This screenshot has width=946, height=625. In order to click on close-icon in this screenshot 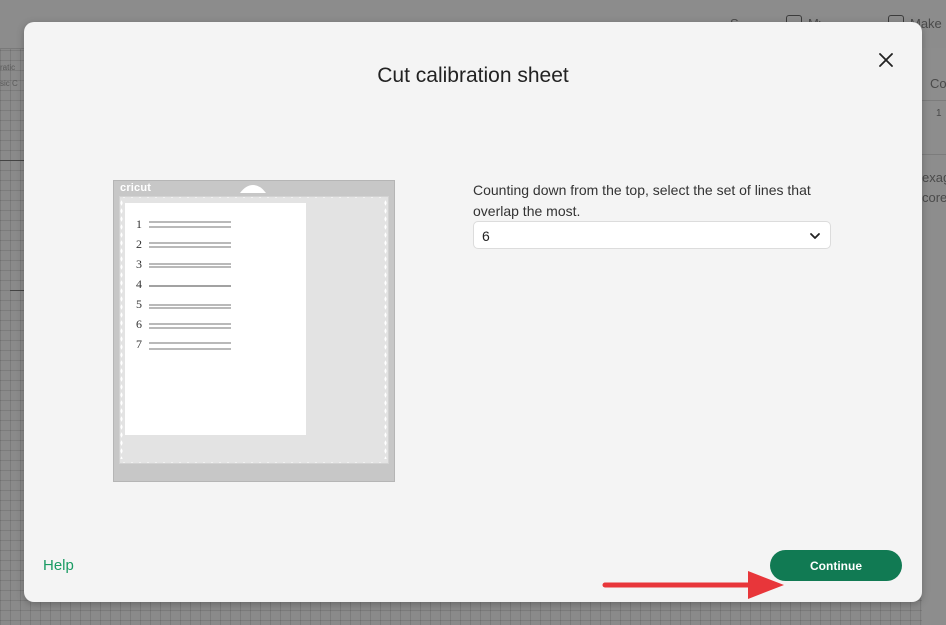, I will do `click(886, 60)`.